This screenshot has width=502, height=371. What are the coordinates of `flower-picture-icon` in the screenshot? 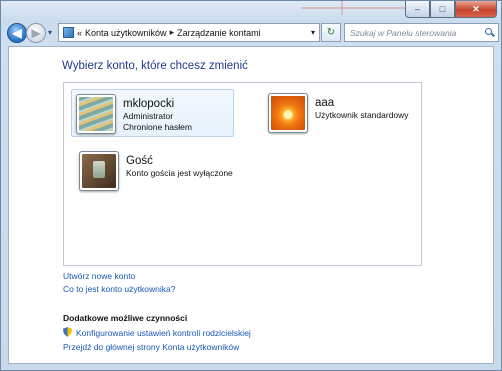 It's located at (288, 113).